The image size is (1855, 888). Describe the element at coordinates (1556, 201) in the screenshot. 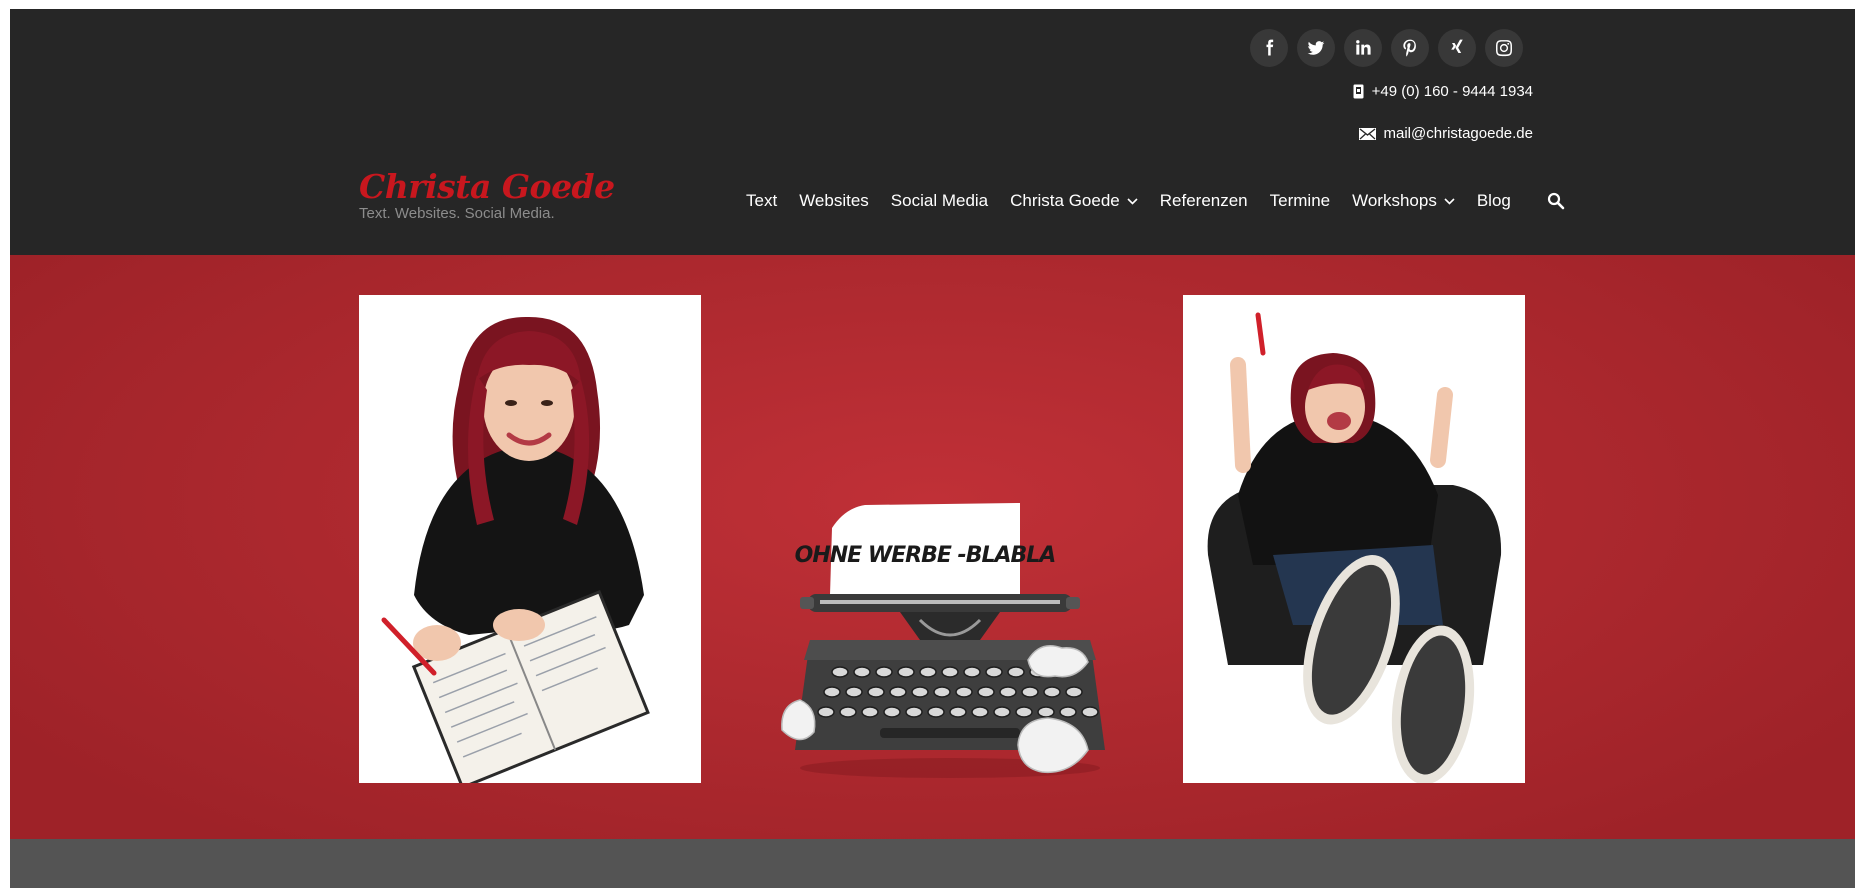

I see `search-icon` at that location.